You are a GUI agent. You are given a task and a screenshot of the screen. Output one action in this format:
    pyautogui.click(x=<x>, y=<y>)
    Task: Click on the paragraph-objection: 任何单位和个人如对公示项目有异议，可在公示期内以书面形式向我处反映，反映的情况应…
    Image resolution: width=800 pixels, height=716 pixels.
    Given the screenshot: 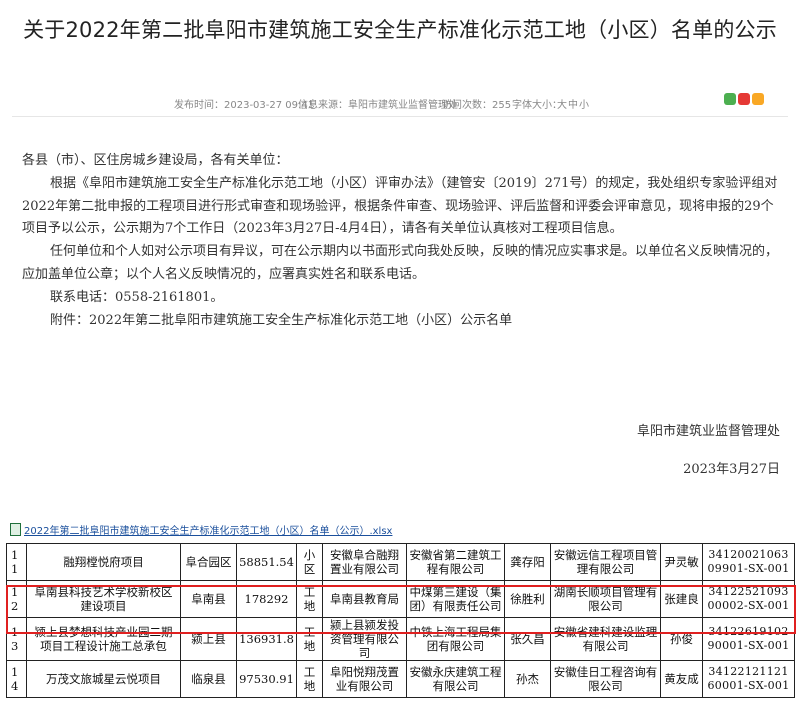 What is the action you would take?
    pyautogui.click(x=400, y=263)
    